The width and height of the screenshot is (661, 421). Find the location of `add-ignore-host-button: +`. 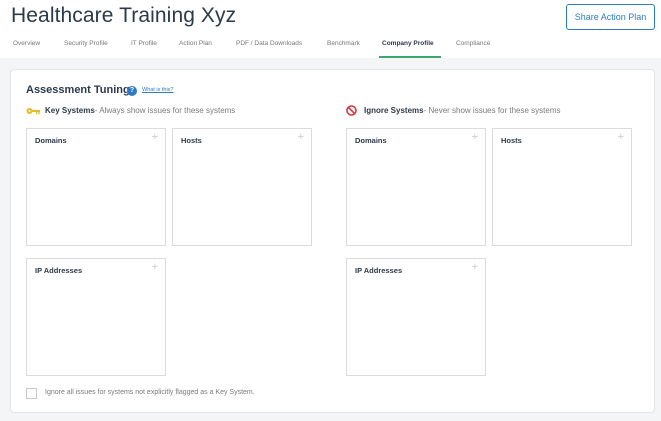

add-ignore-host-button: + is located at coordinates (621, 137).